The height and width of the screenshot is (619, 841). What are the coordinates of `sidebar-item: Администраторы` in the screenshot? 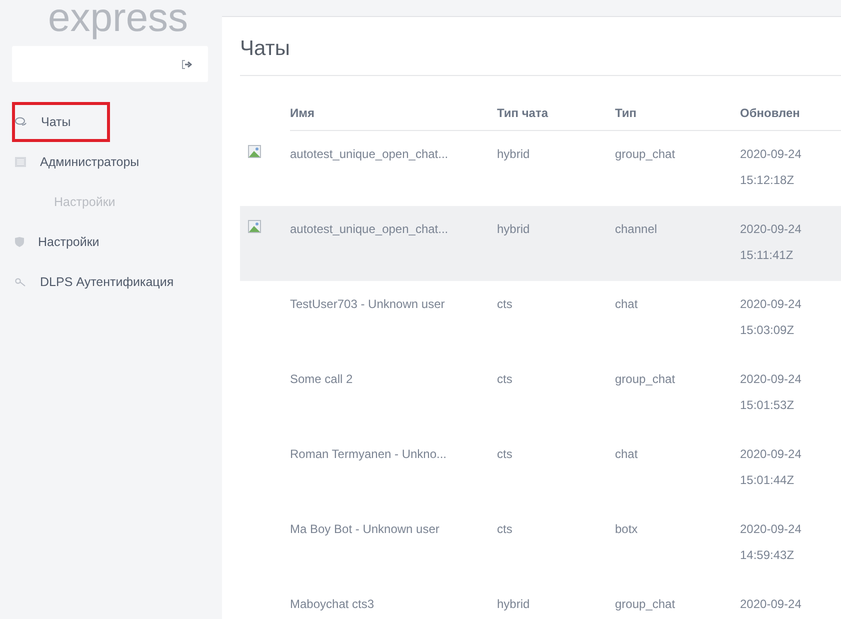 It's located at (110, 162).